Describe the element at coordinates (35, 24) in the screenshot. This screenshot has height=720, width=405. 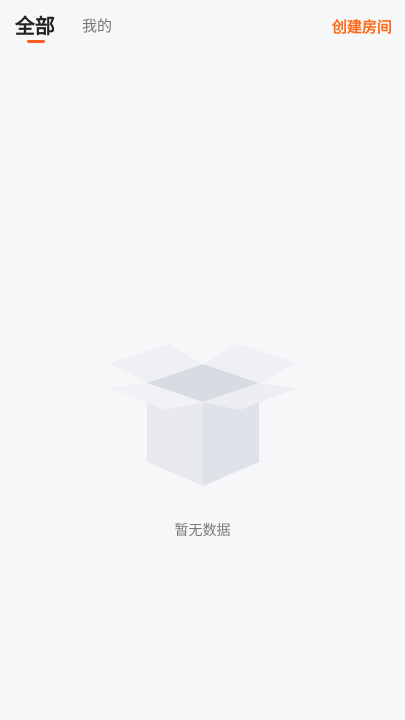
I see `tab-all: 全部` at that location.